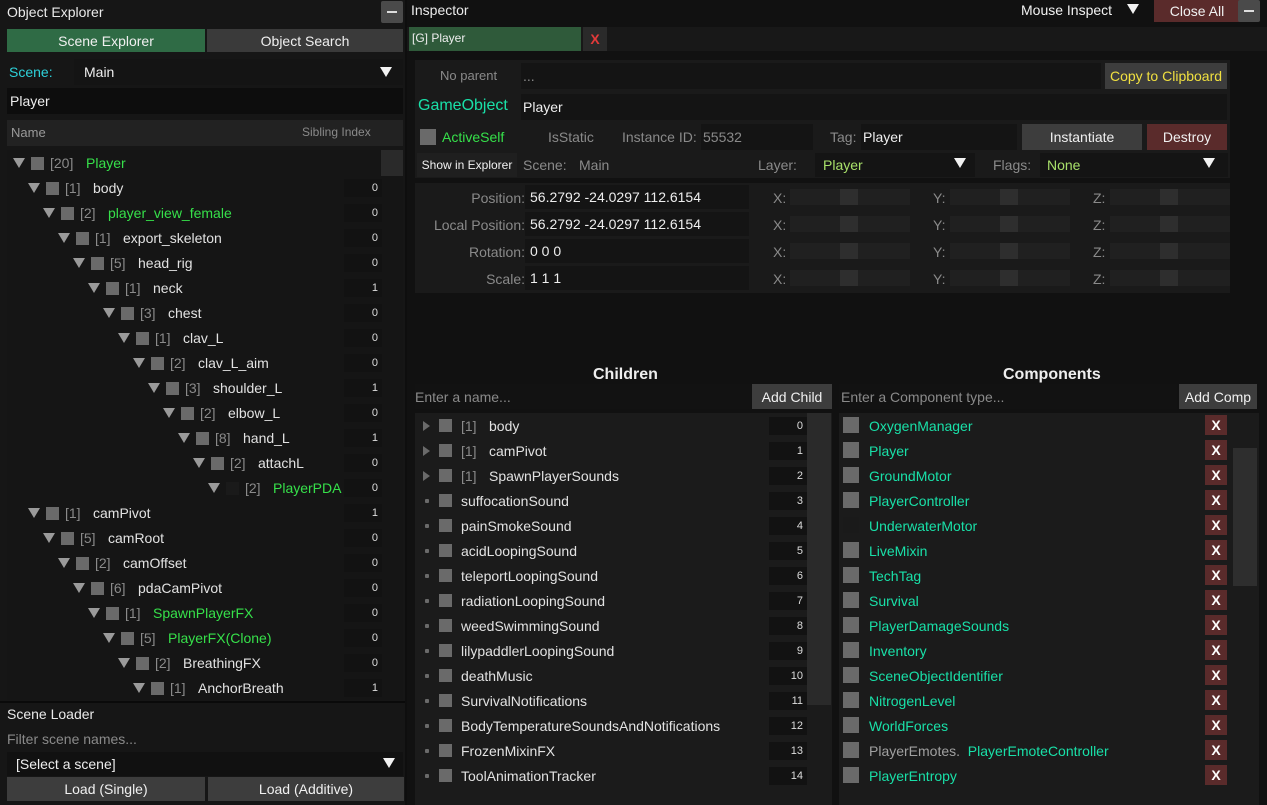 The image size is (1267, 805). Describe the element at coordinates (392, 163) in the screenshot. I see `hierarchy-scrollbar` at that location.